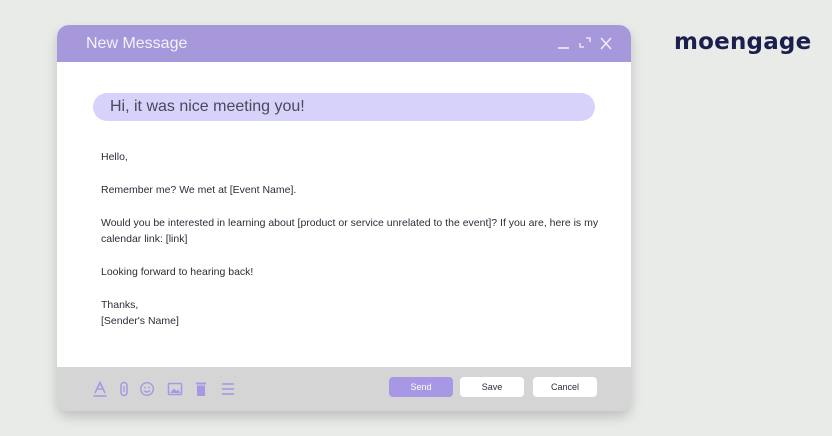  I want to click on delete-icon, so click(201, 389).